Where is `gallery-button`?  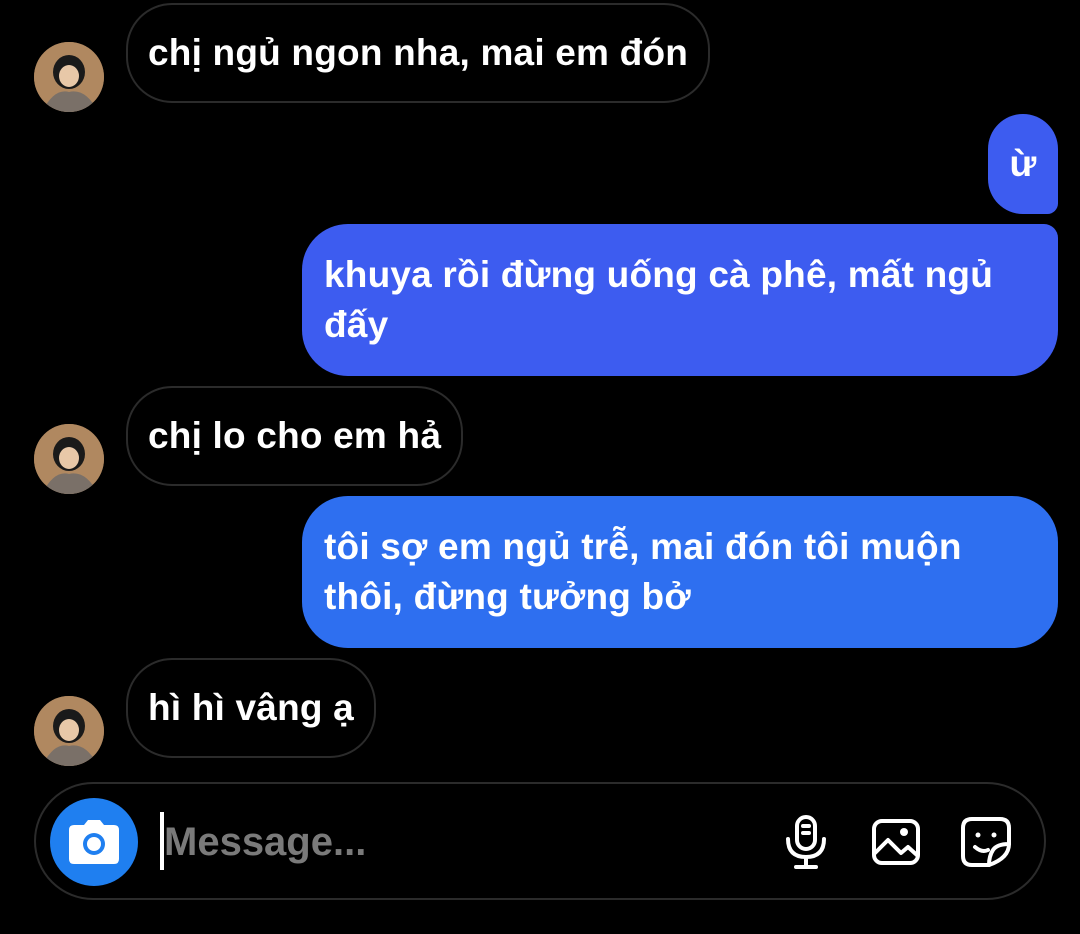
gallery-button is located at coordinates (896, 842).